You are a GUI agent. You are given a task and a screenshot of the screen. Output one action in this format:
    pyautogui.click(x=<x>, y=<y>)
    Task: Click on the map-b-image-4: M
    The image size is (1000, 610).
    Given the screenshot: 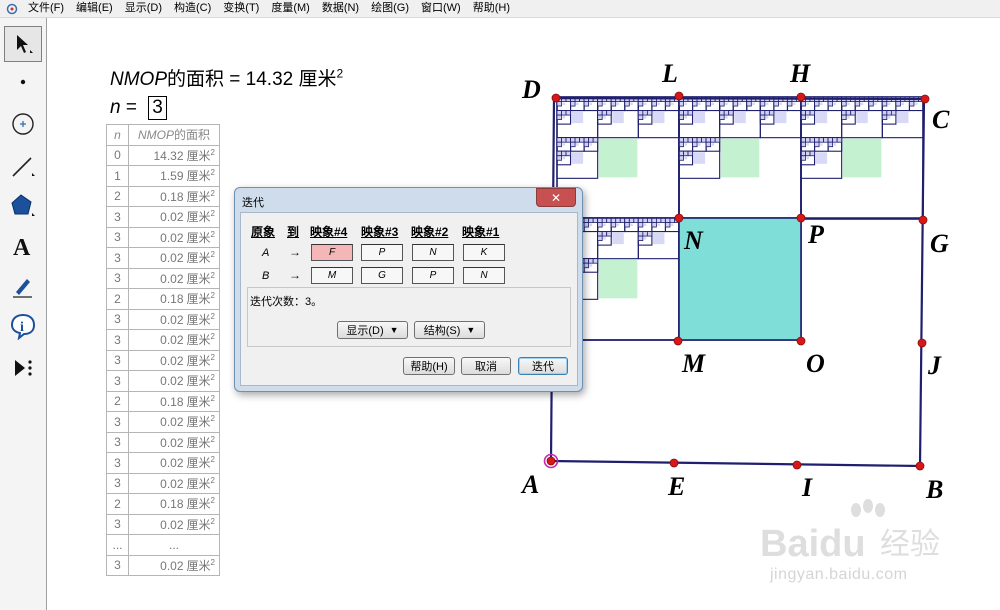 What is the action you would take?
    pyautogui.click(x=332, y=275)
    